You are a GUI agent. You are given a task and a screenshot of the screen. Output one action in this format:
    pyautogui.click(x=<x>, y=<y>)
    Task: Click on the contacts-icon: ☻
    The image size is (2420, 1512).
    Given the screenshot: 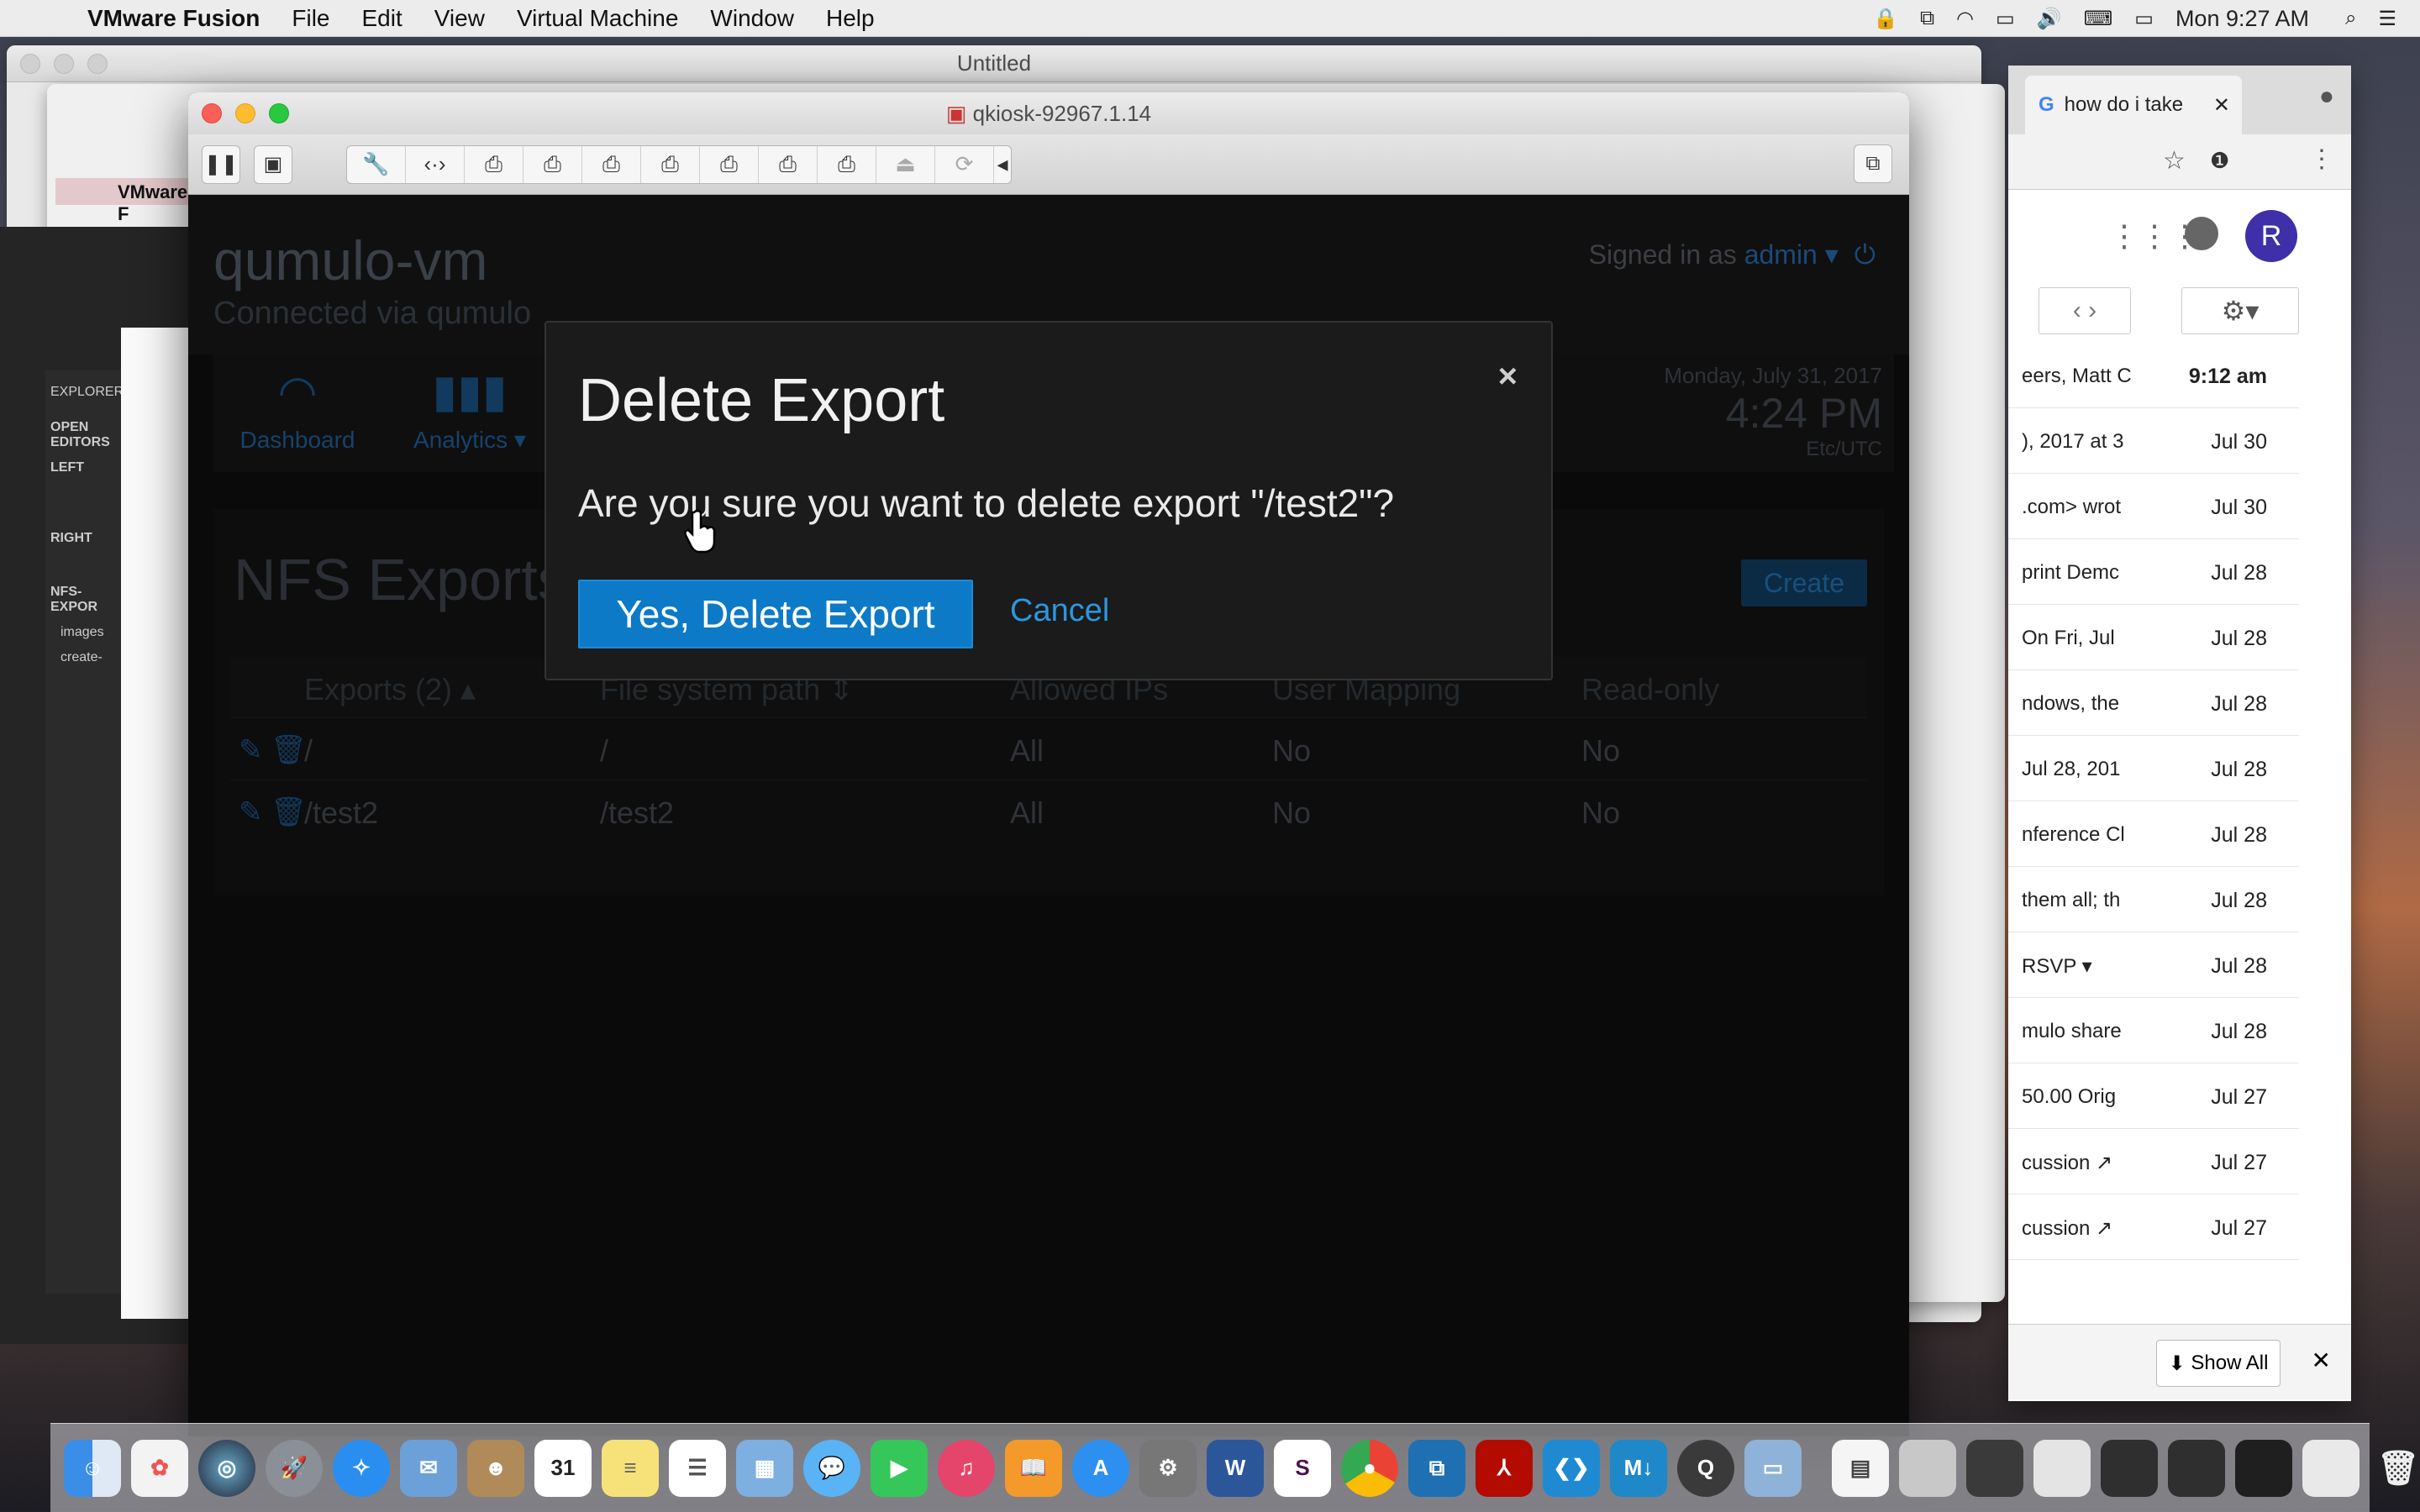 What is the action you would take?
    pyautogui.click(x=496, y=1468)
    